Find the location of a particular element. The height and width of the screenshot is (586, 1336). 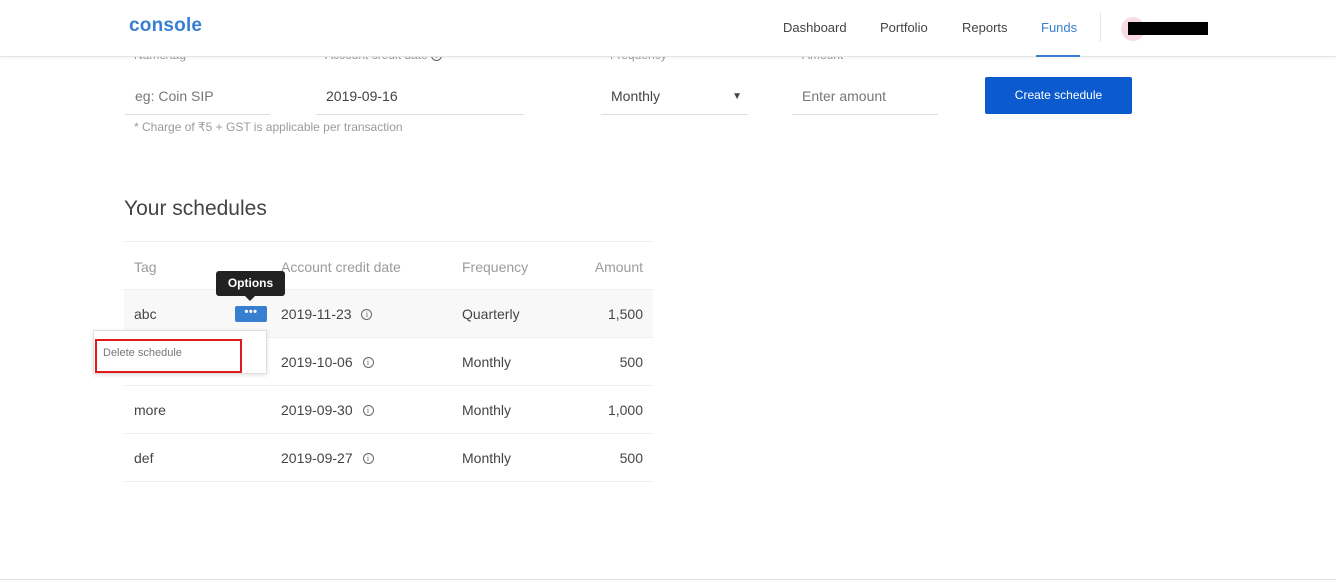

frequency-select: Monthly ▼ is located at coordinates (674, 96).